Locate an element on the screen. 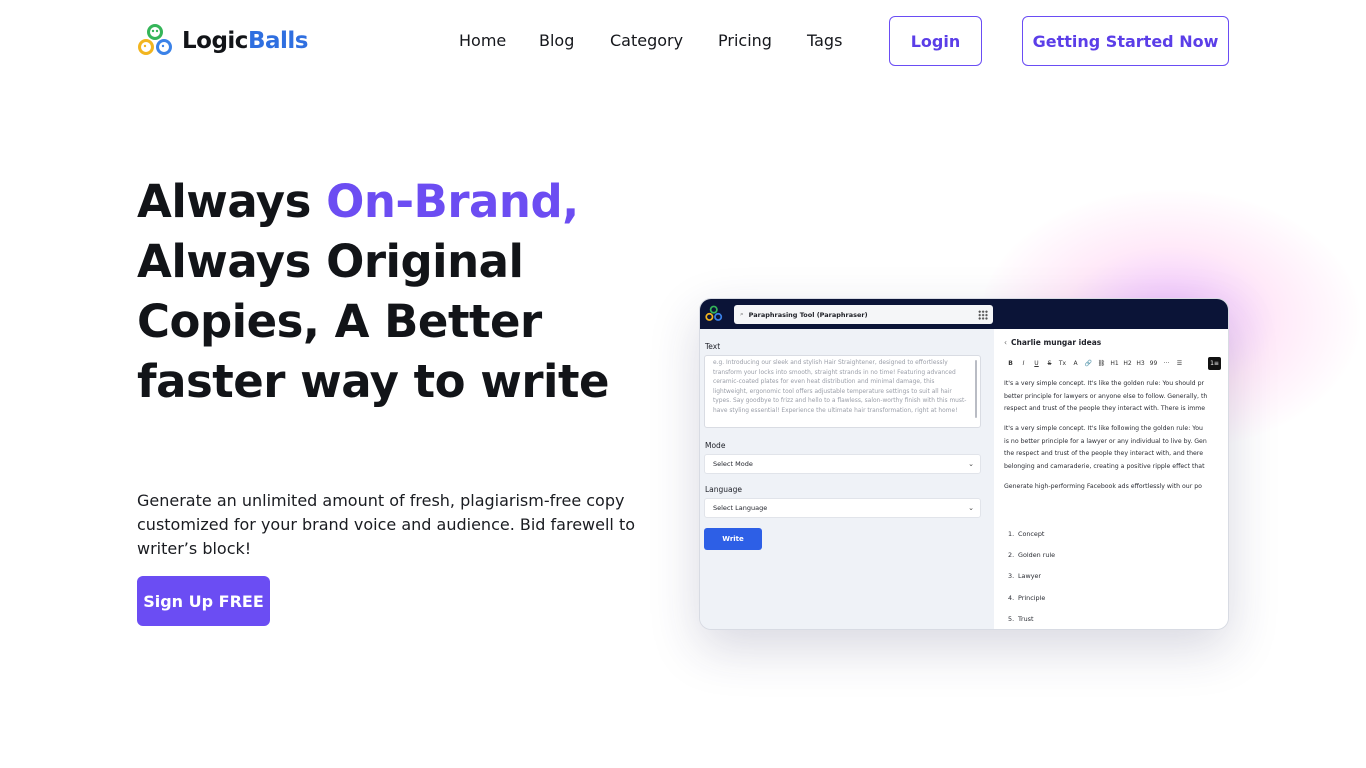  bold-icon: B is located at coordinates (1010, 363).